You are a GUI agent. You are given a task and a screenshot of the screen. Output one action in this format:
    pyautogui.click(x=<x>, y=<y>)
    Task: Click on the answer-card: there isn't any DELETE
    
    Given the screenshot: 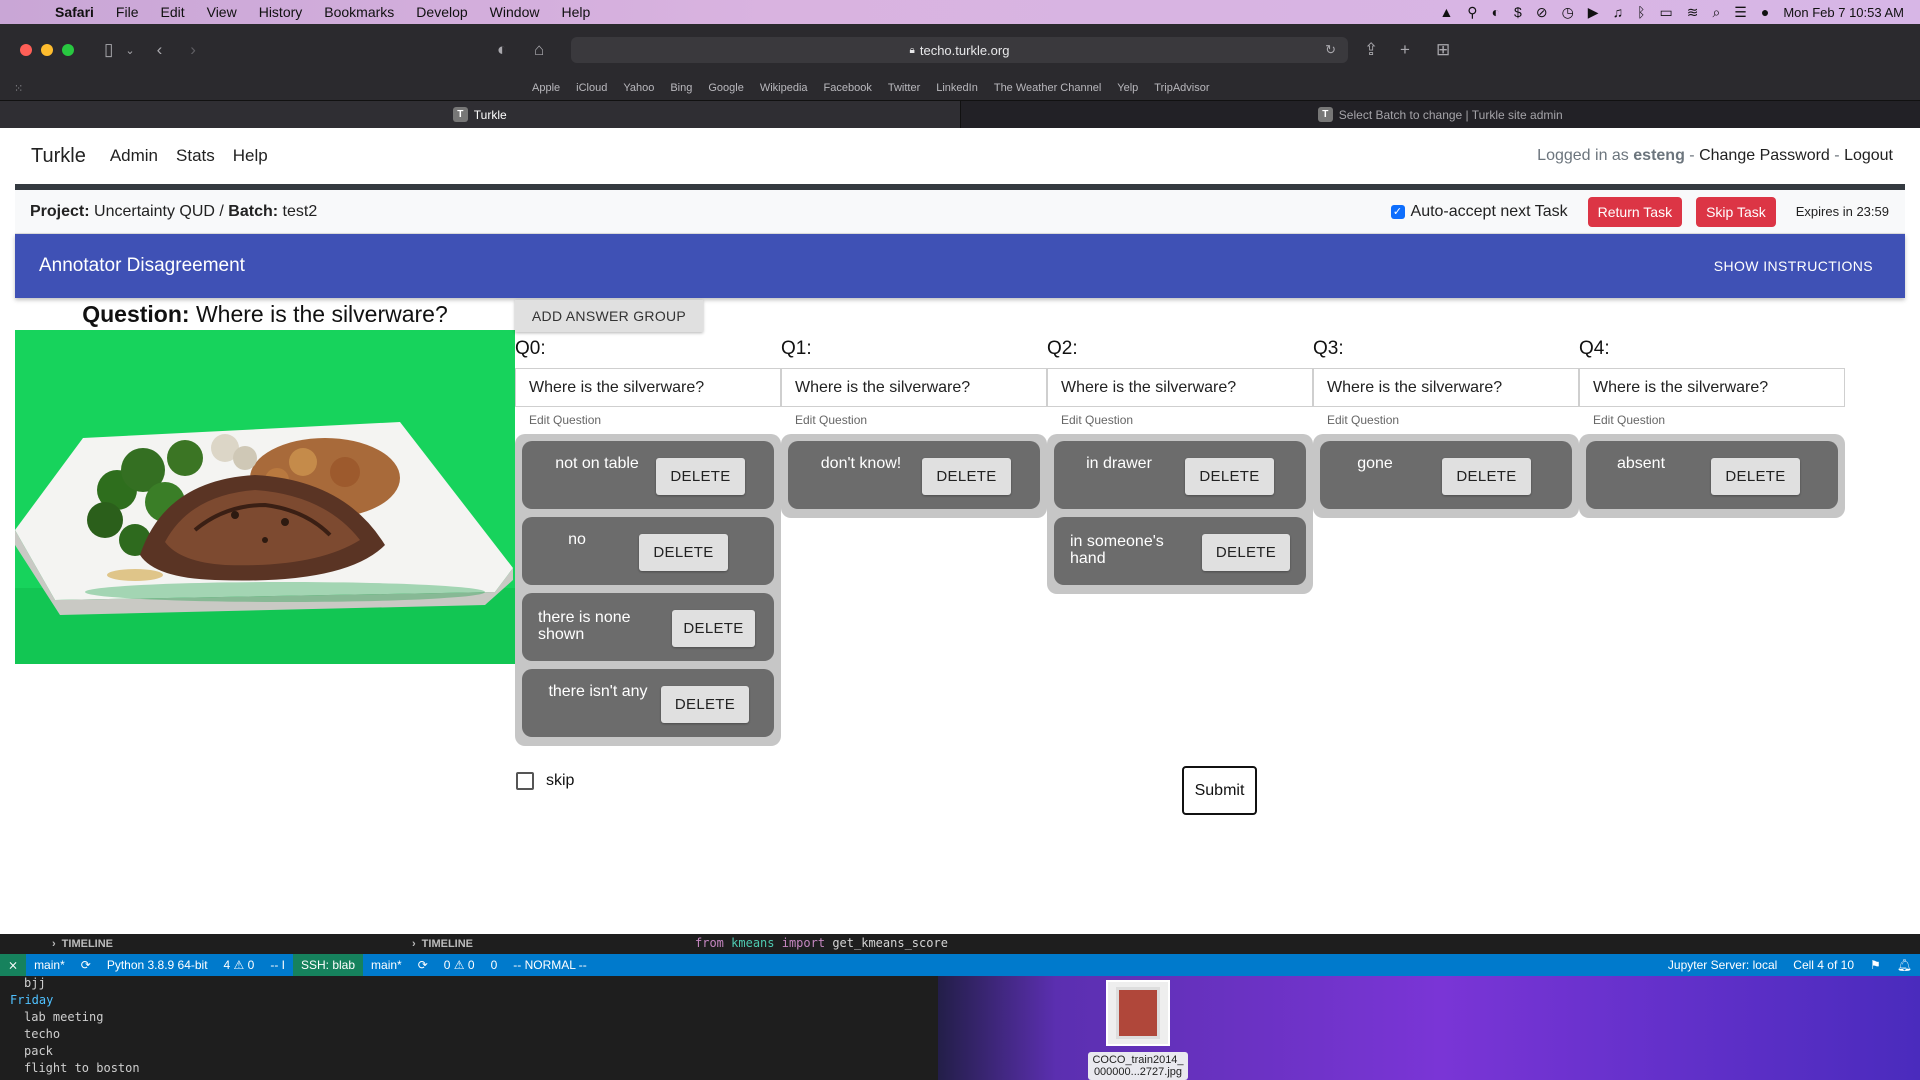 What is the action you would take?
    pyautogui.click(x=648, y=703)
    